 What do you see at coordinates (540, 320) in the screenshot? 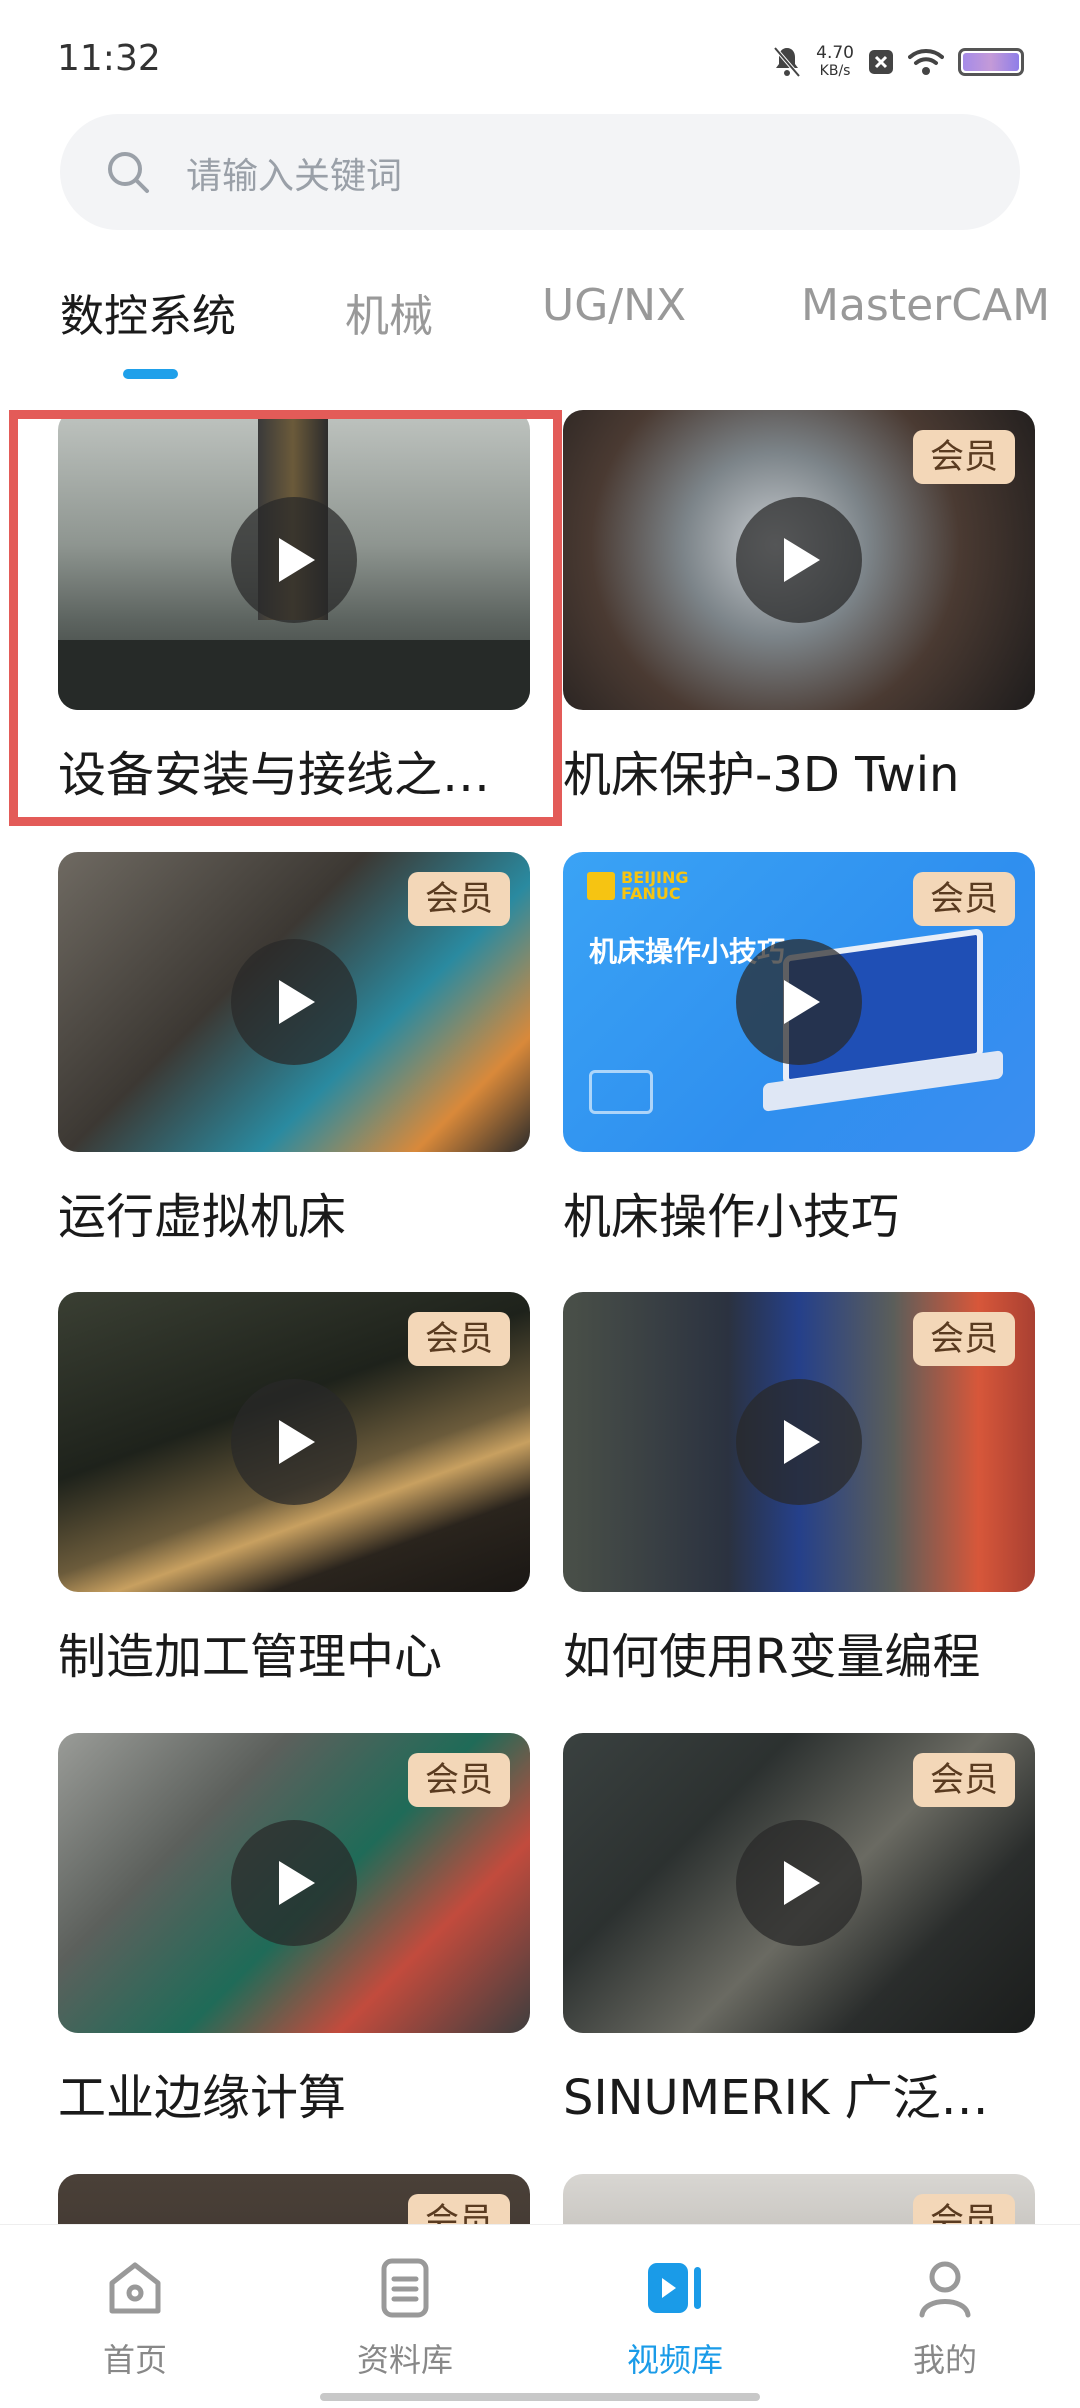
I see `category-tabs: 数控系统 机械 UG/NX MasterCAM` at bounding box center [540, 320].